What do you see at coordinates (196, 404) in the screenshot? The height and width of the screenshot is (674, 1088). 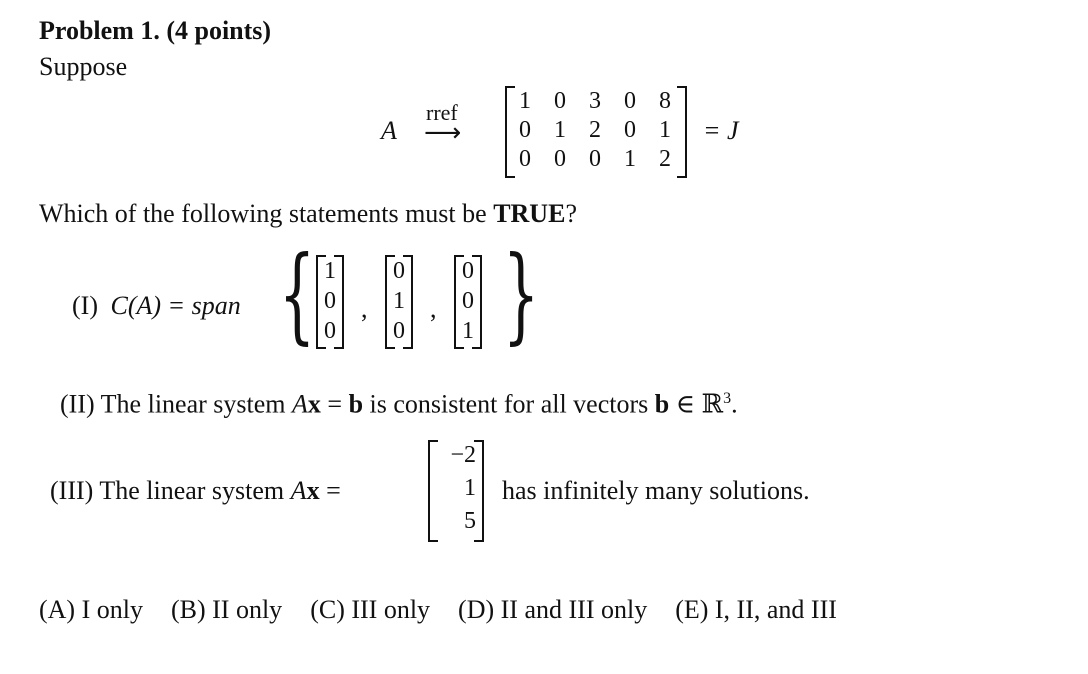 I see `statement-ii-text: The linear system` at bounding box center [196, 404].